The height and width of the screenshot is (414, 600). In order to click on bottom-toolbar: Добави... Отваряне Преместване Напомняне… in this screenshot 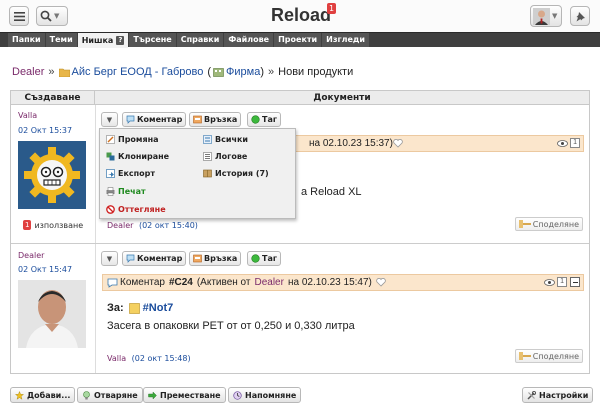, I will do `click(300, 398)`.